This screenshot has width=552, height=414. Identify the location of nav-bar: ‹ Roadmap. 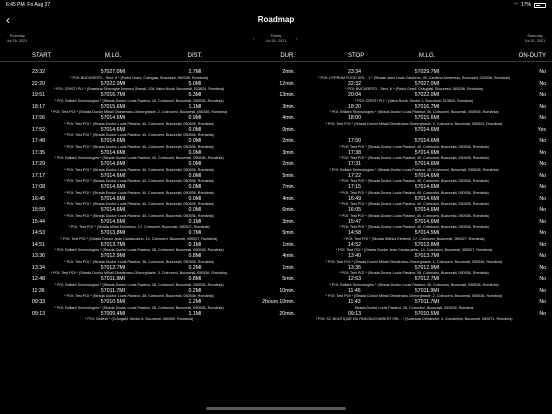
(276, 20).